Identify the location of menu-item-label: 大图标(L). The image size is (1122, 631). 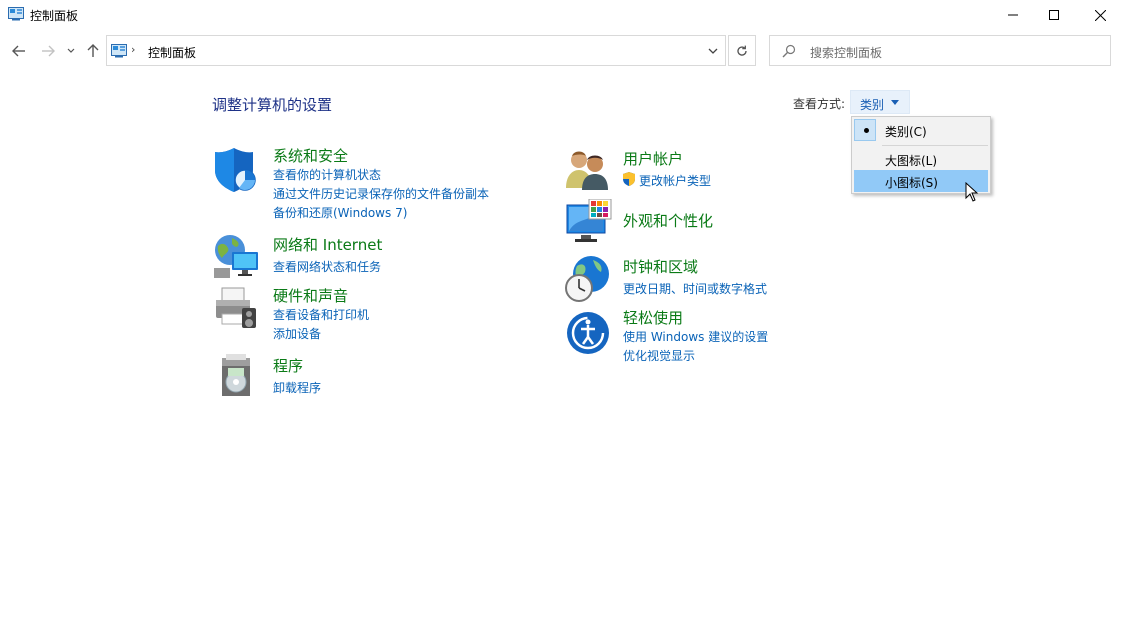
(911, 161).